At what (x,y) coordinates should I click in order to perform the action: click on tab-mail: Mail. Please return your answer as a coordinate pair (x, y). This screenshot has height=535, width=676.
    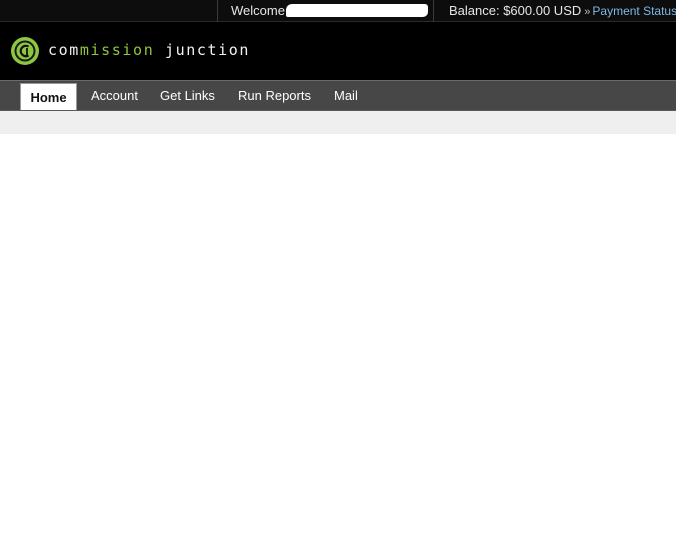
    Looking at the image, I should click on (346, 95).